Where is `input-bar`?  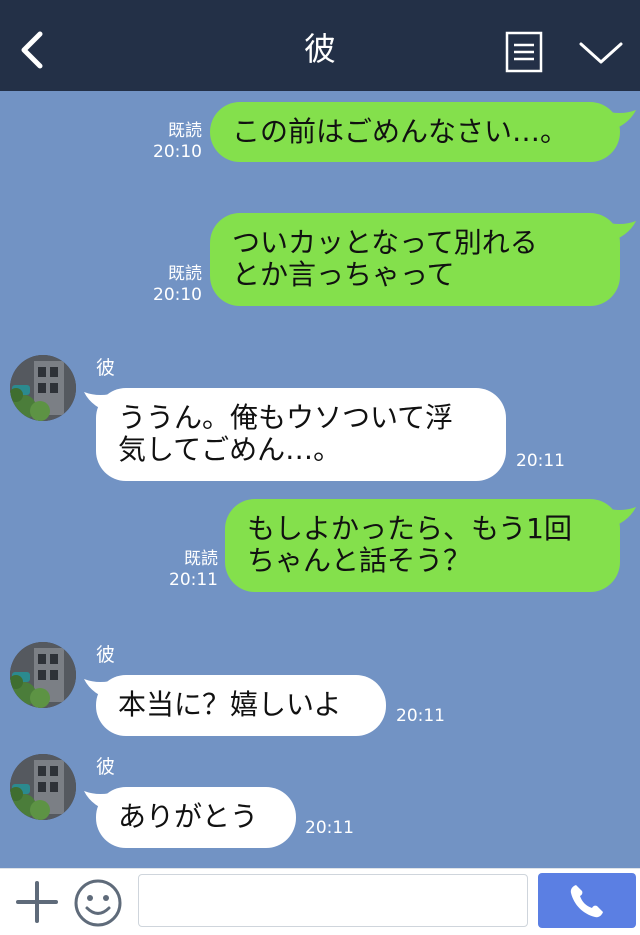 input-bar is located at coordinates (320, 901).